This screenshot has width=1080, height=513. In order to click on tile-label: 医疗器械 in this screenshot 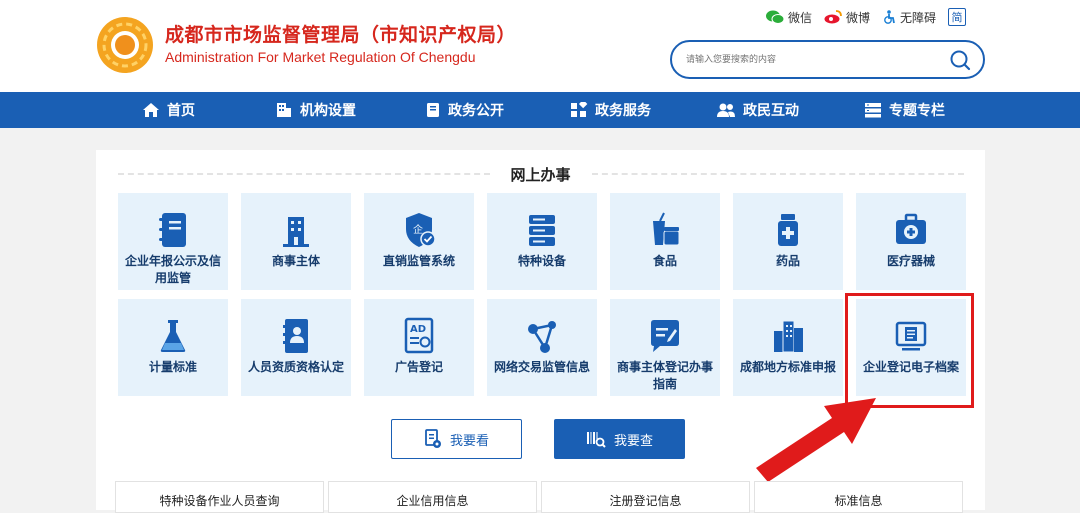, I will do `click(910, 261)`.